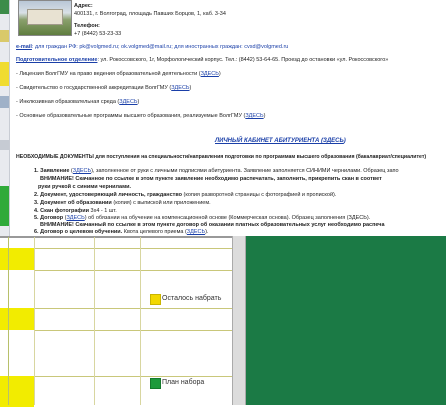 The image size is (446, 407). I want to click on applicant-cabinet-text: ЛИЧНЫЙ КАБИНЕТ АБИТУРИЕНТА (, so click(269, 141).